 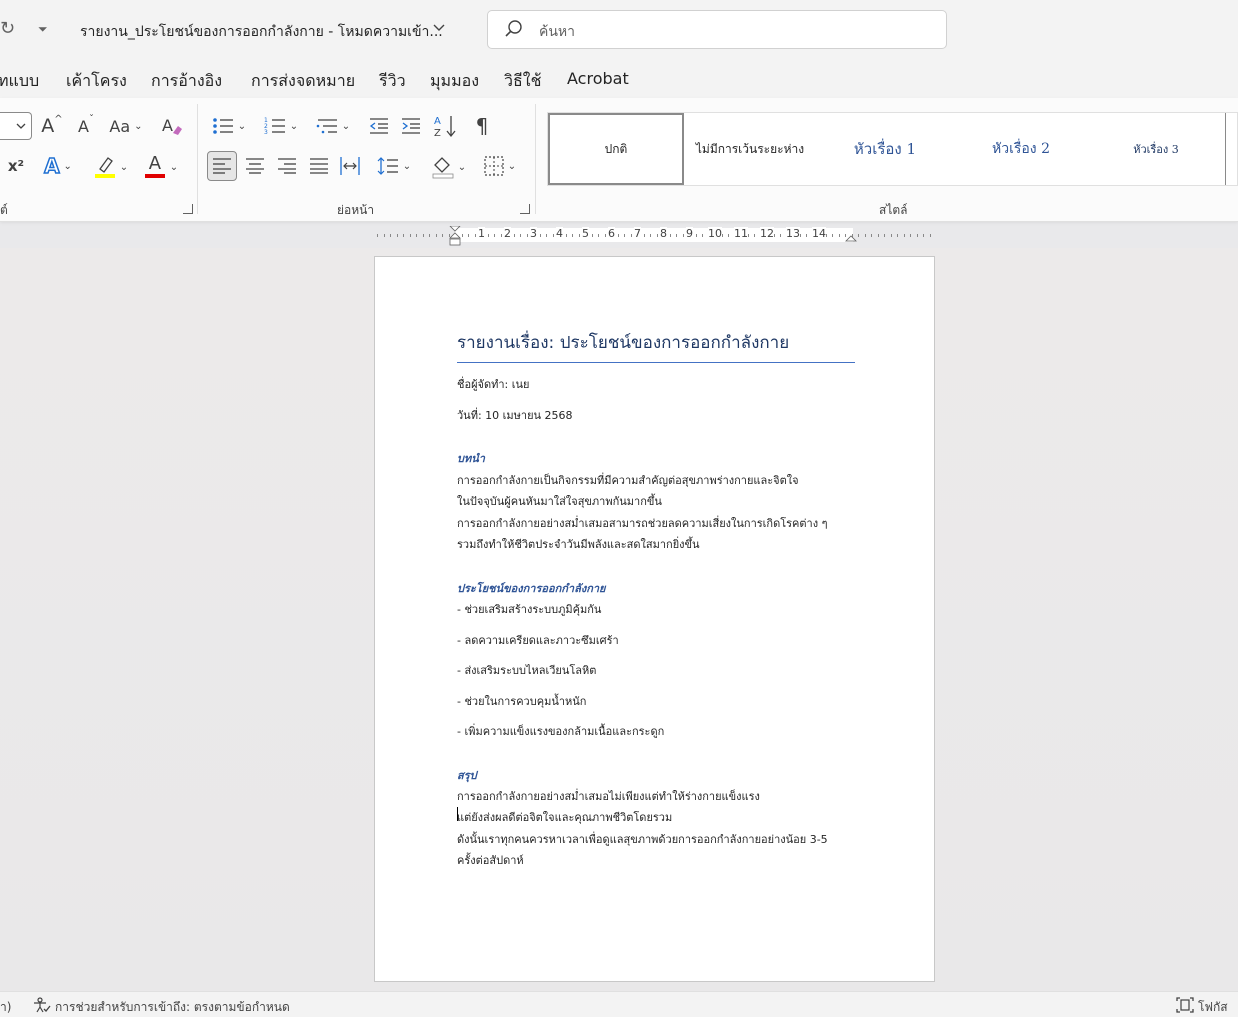 What do you see at coordinates (439, 29) in the screenshot?
I see `chevron-down-icon` at bounding box center [439, 29].